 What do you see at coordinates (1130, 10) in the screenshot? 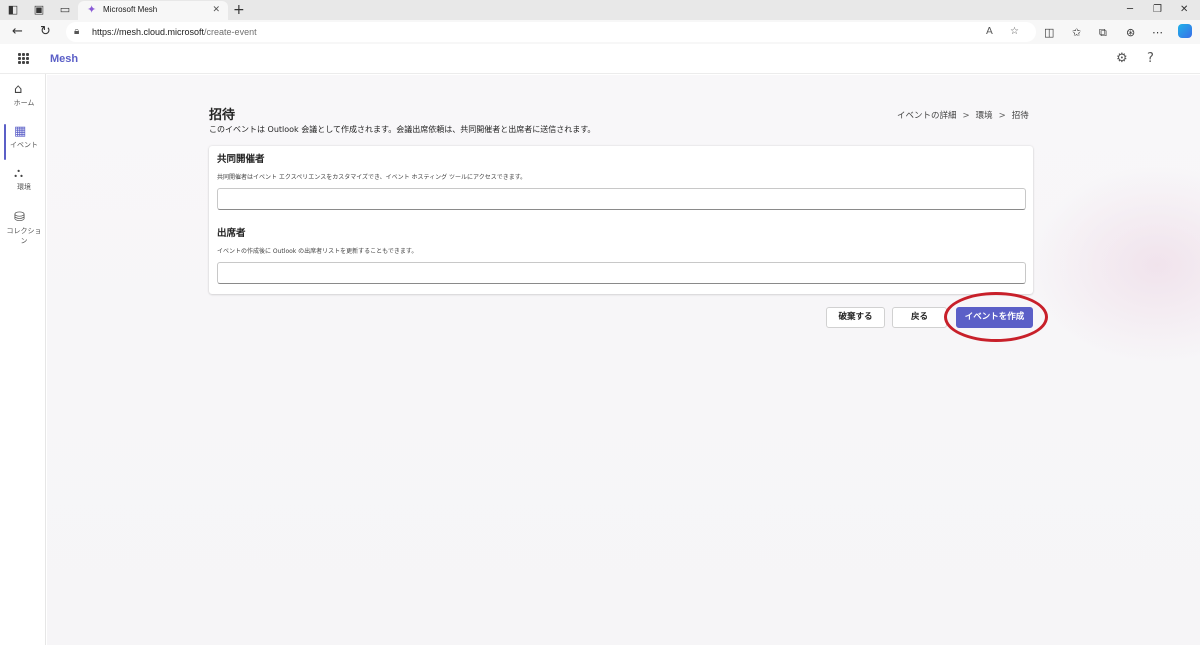
I see `minimize-icon: ─` at bounding box center [1130, 10].